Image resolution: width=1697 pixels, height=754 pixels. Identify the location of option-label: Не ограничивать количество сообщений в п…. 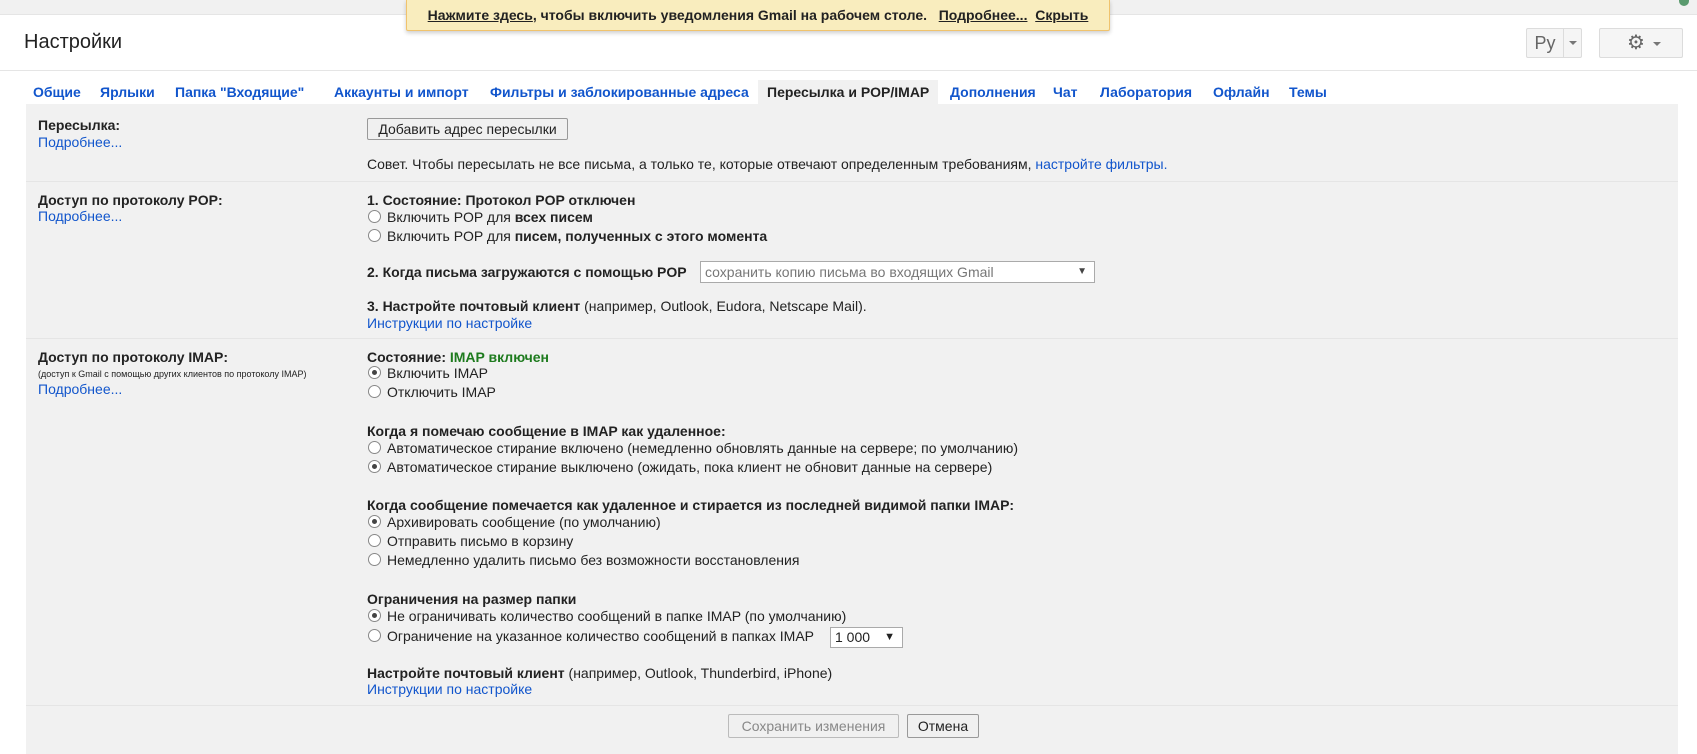
(617, 616).